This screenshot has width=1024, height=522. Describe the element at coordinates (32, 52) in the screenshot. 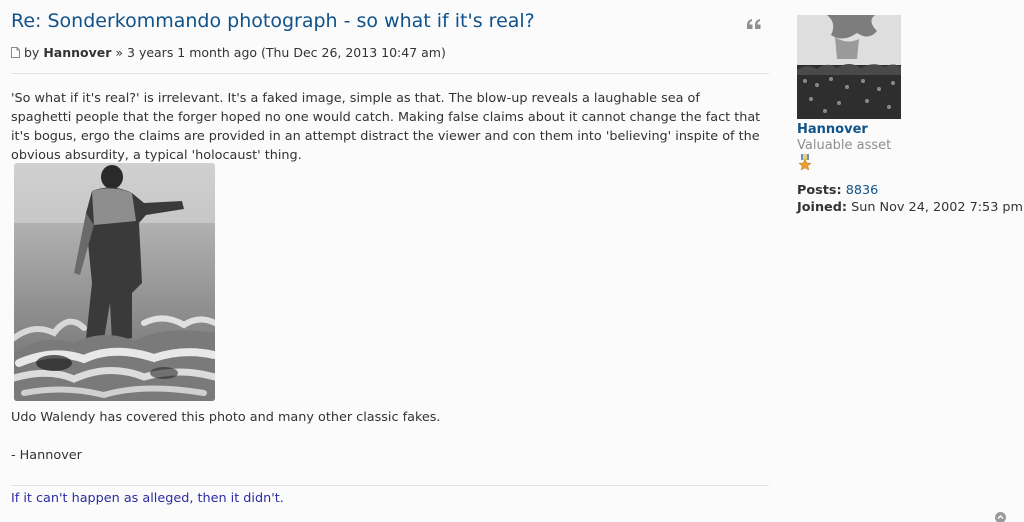

I see `meta-by: by` at that location.